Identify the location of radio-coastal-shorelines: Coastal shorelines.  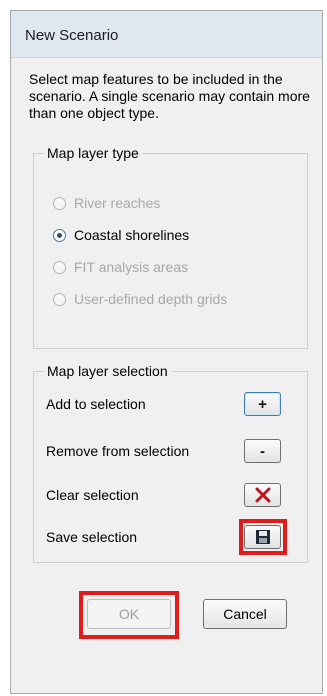
(121, 235).